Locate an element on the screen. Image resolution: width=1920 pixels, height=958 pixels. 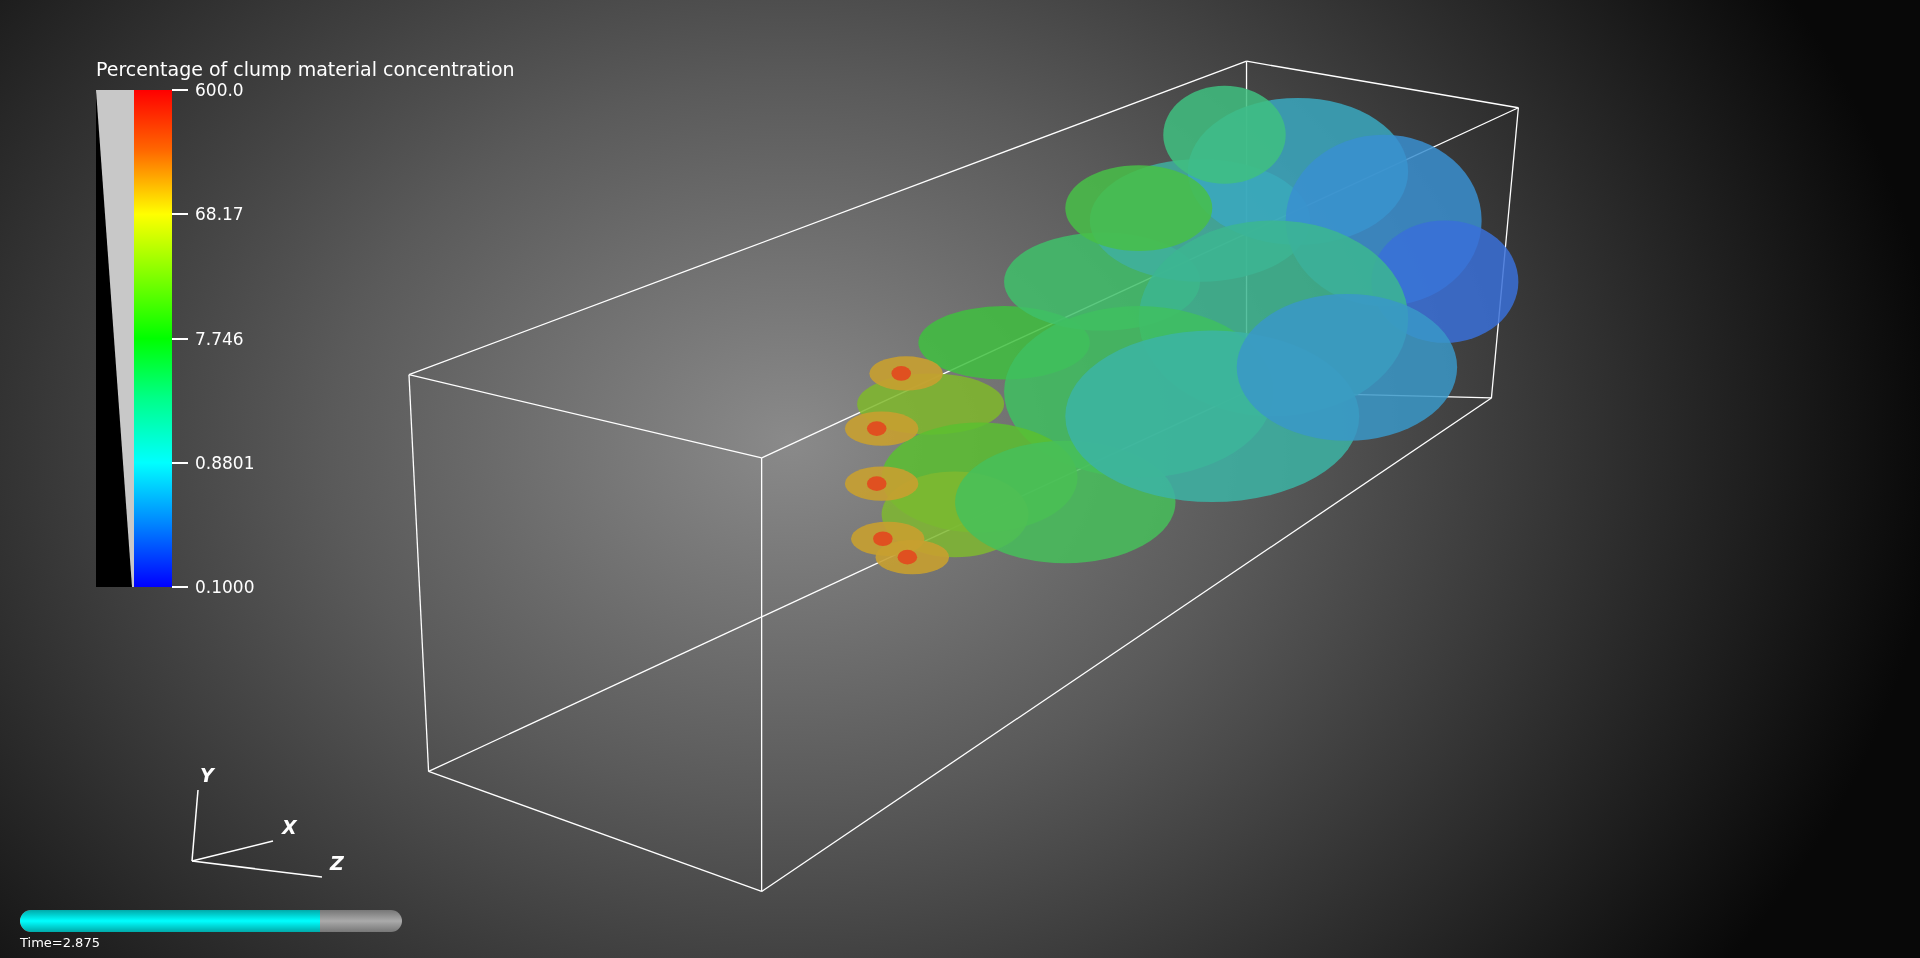
time-label: Time=2.875 is located at coordinates (60, 942).